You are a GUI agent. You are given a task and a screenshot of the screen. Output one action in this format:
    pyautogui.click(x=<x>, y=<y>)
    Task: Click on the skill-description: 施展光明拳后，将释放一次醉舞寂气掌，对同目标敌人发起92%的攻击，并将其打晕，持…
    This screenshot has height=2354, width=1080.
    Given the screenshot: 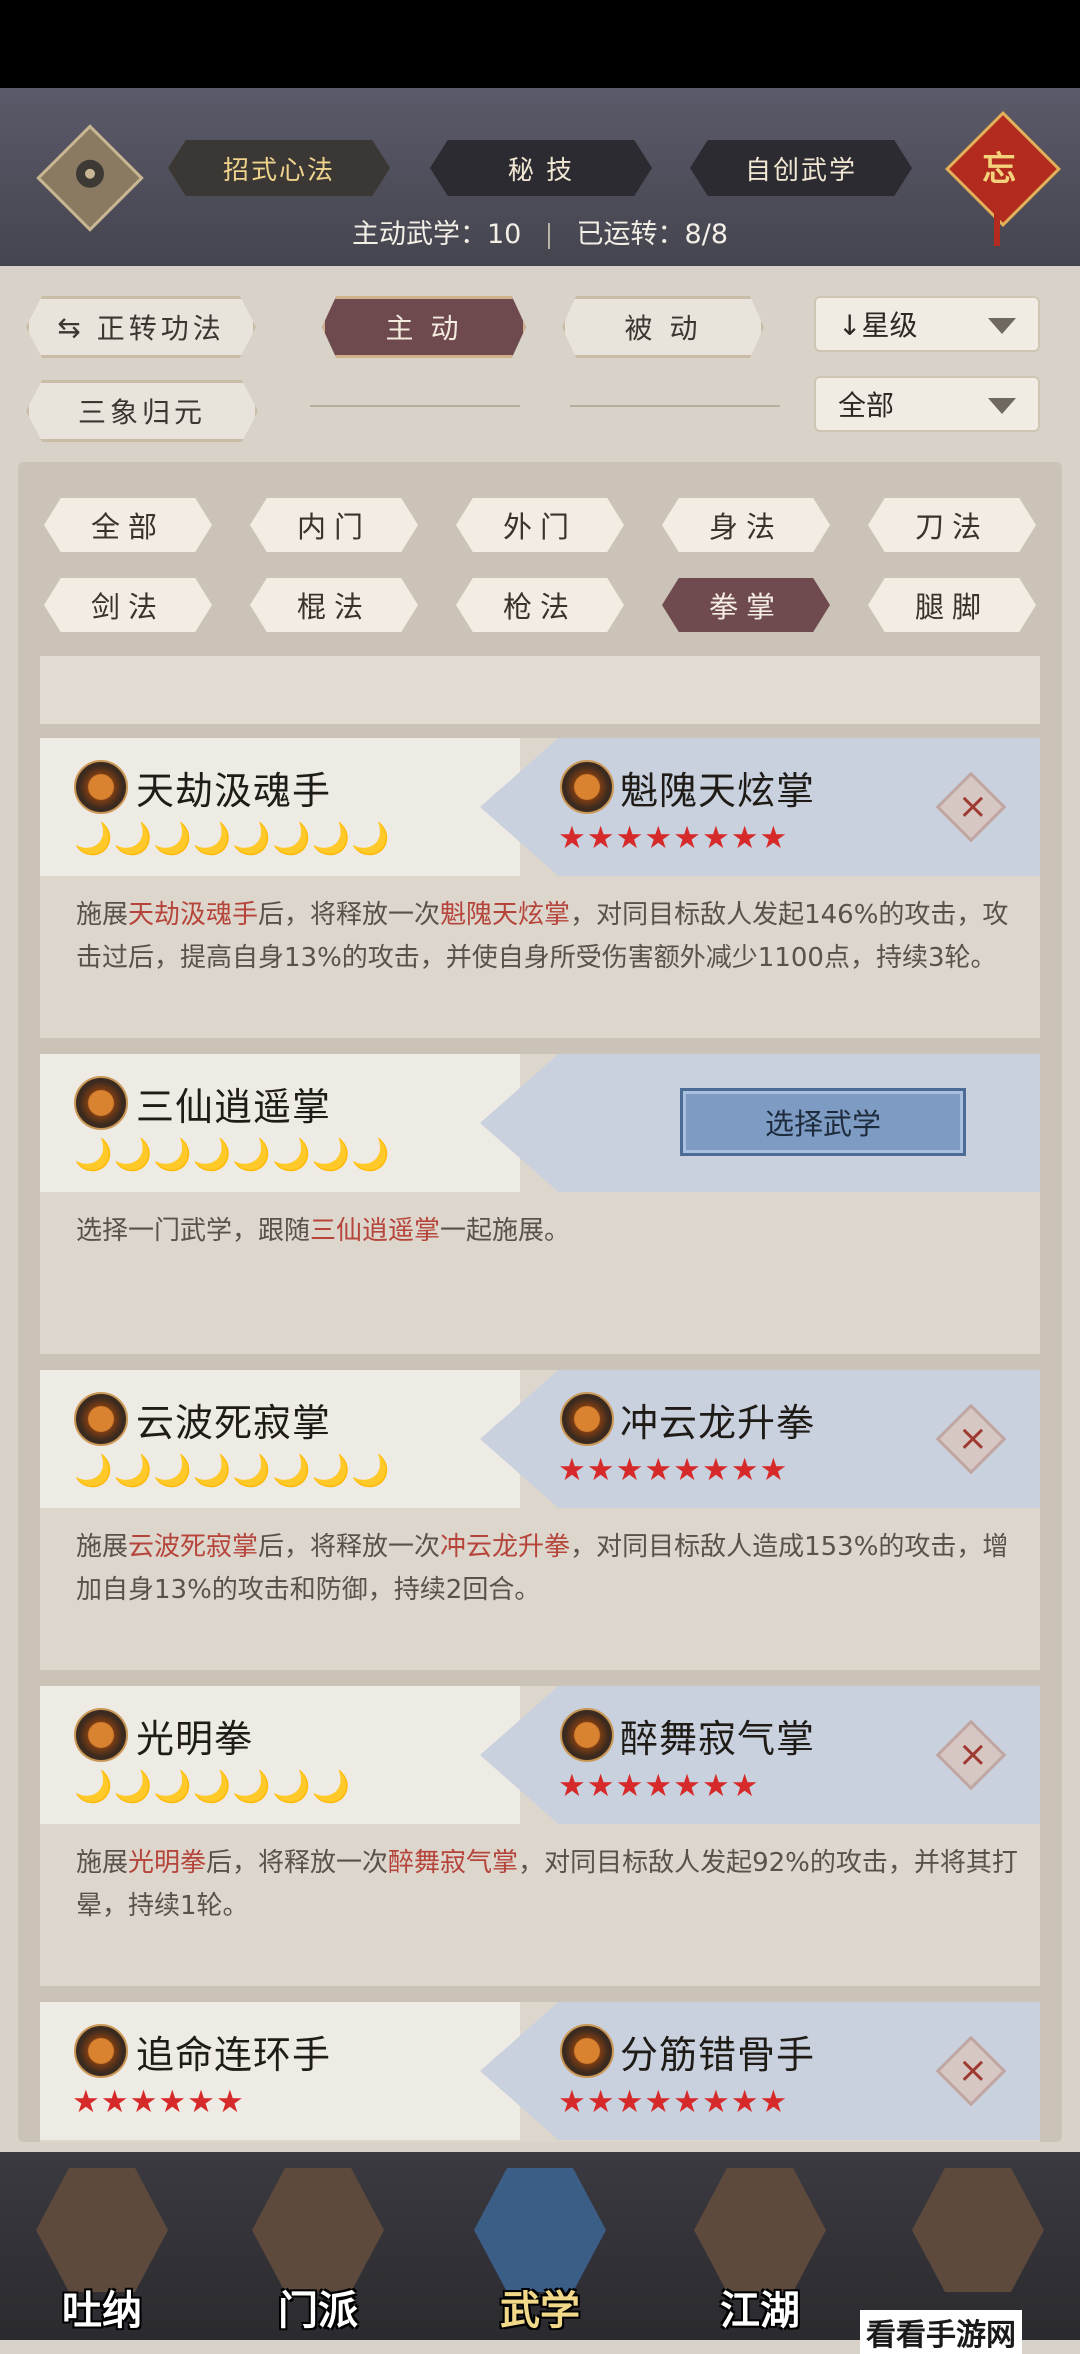 What is the action you would take?
    pyautogui.click(x=547, y=1884)
    